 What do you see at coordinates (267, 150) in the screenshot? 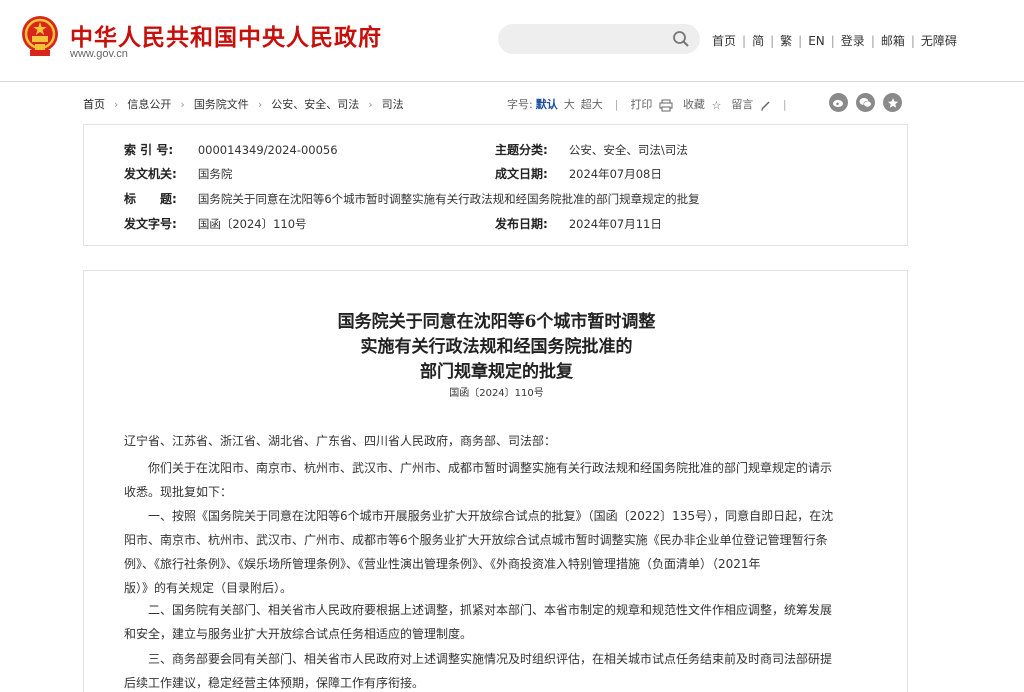
I see `info-index-value: 000014349/2024-00056` at bounding box center [267, 150].